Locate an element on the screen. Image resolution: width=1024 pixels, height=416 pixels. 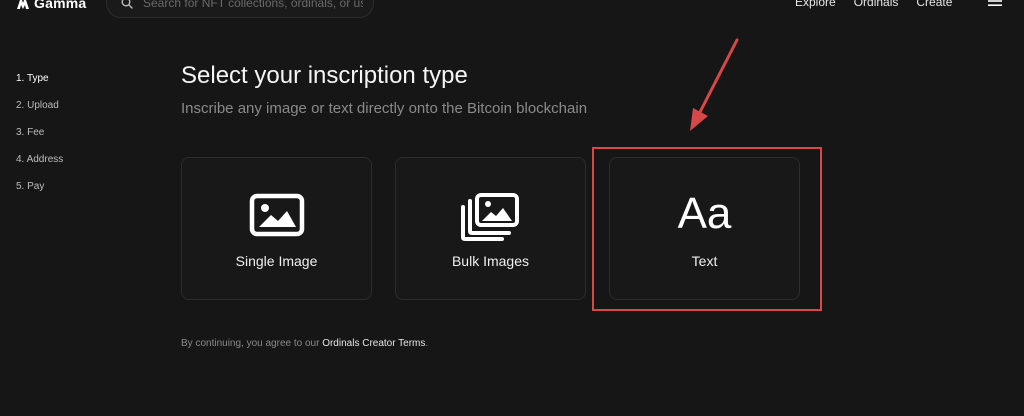
terms-link: Ordinals Creator Terms is located at coordinates (373, 343).